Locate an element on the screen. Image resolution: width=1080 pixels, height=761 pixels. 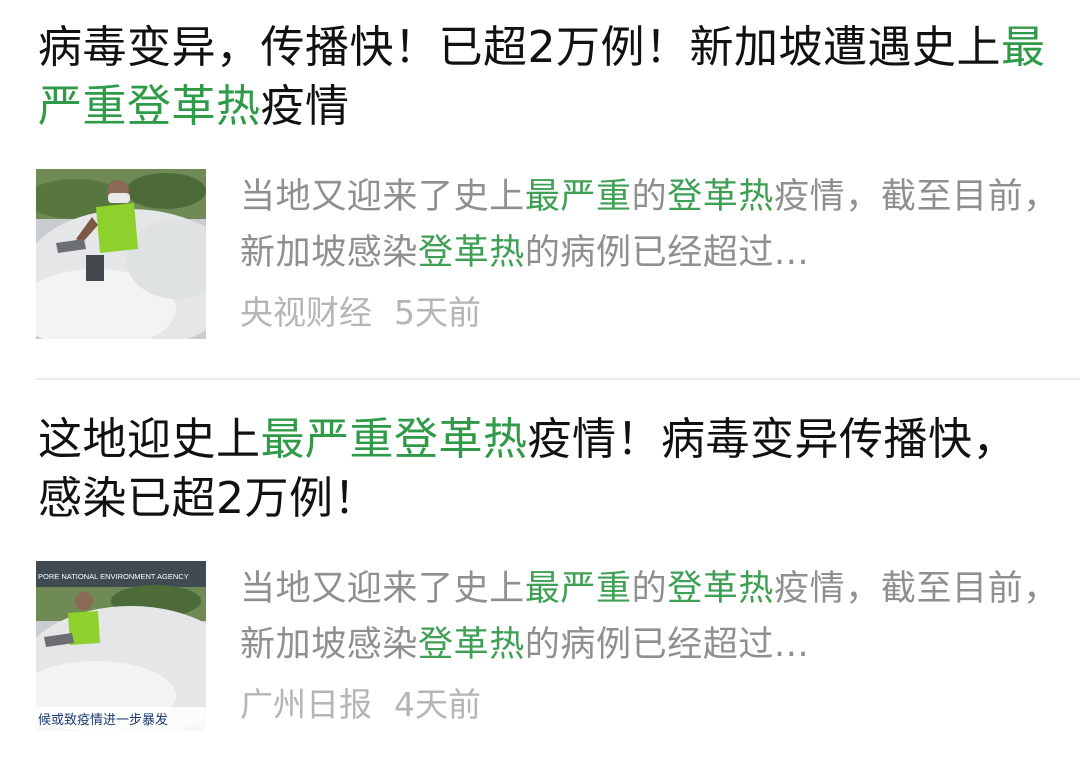
divider is located at coordinates (558, 379).